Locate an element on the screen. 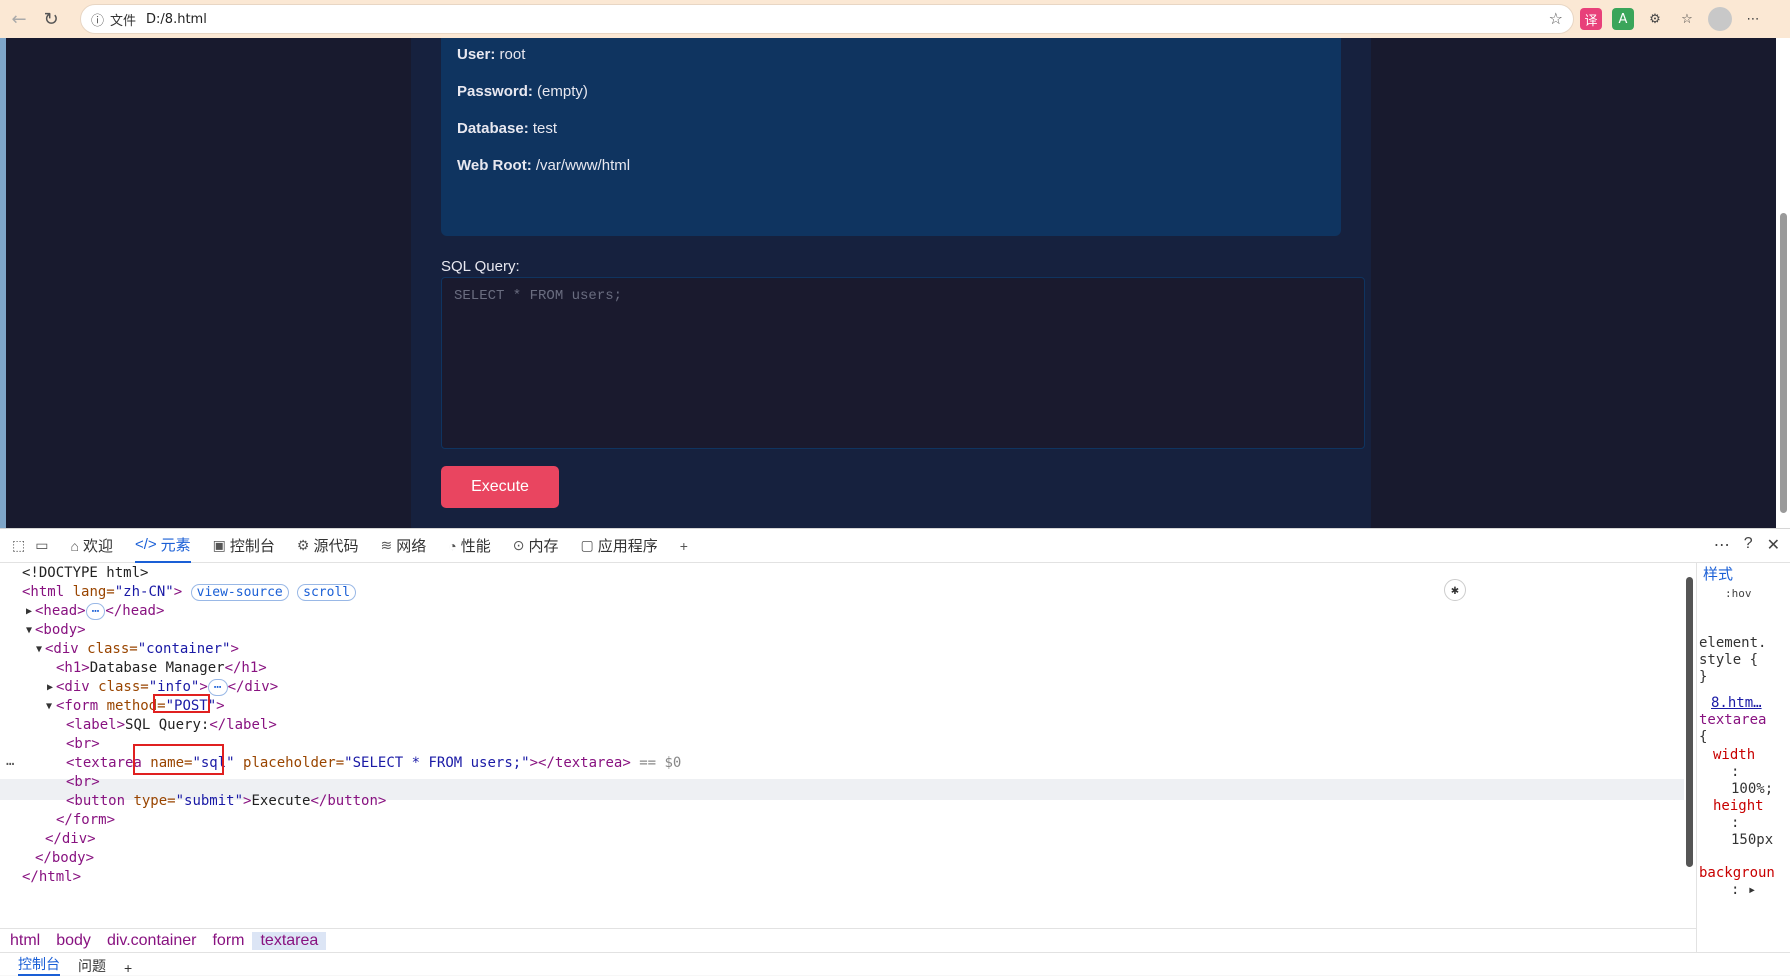 The width and height of the screenshot is (1790, 976). dom-line-head: <head> ⋯ </head> is located at coordinates (99, 611).